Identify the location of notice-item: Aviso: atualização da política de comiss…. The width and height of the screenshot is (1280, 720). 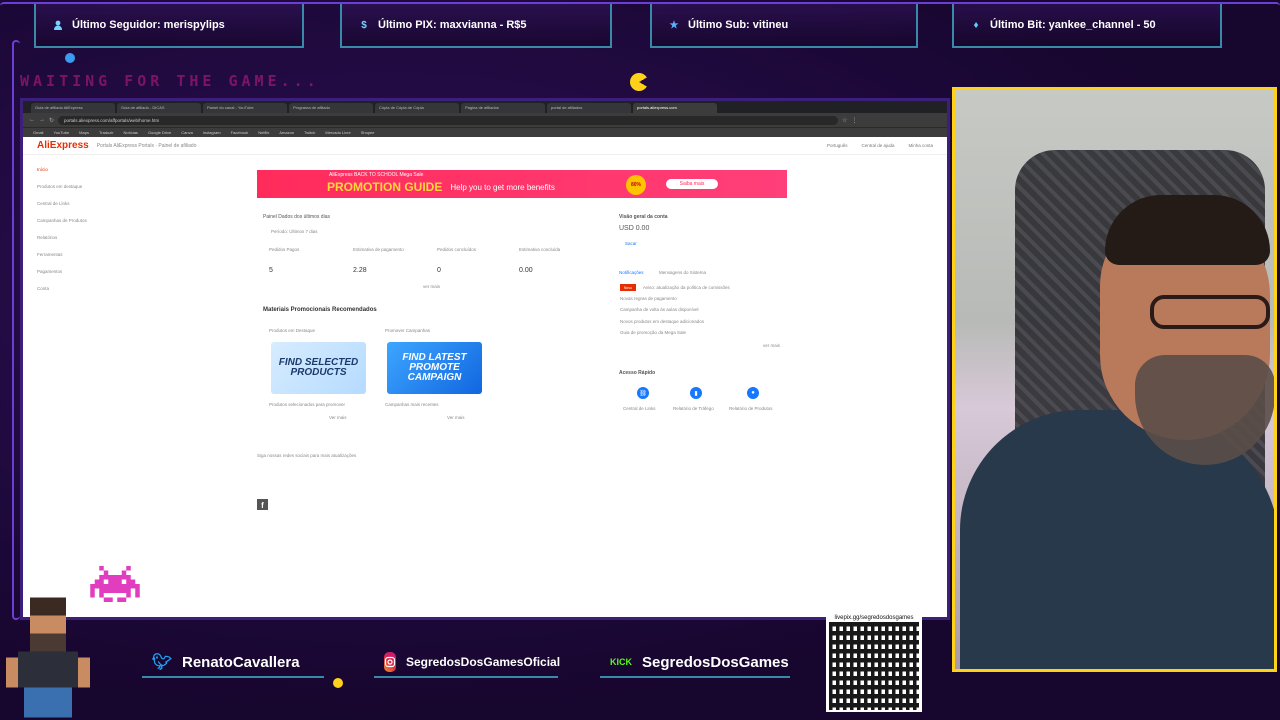
(686, 287).